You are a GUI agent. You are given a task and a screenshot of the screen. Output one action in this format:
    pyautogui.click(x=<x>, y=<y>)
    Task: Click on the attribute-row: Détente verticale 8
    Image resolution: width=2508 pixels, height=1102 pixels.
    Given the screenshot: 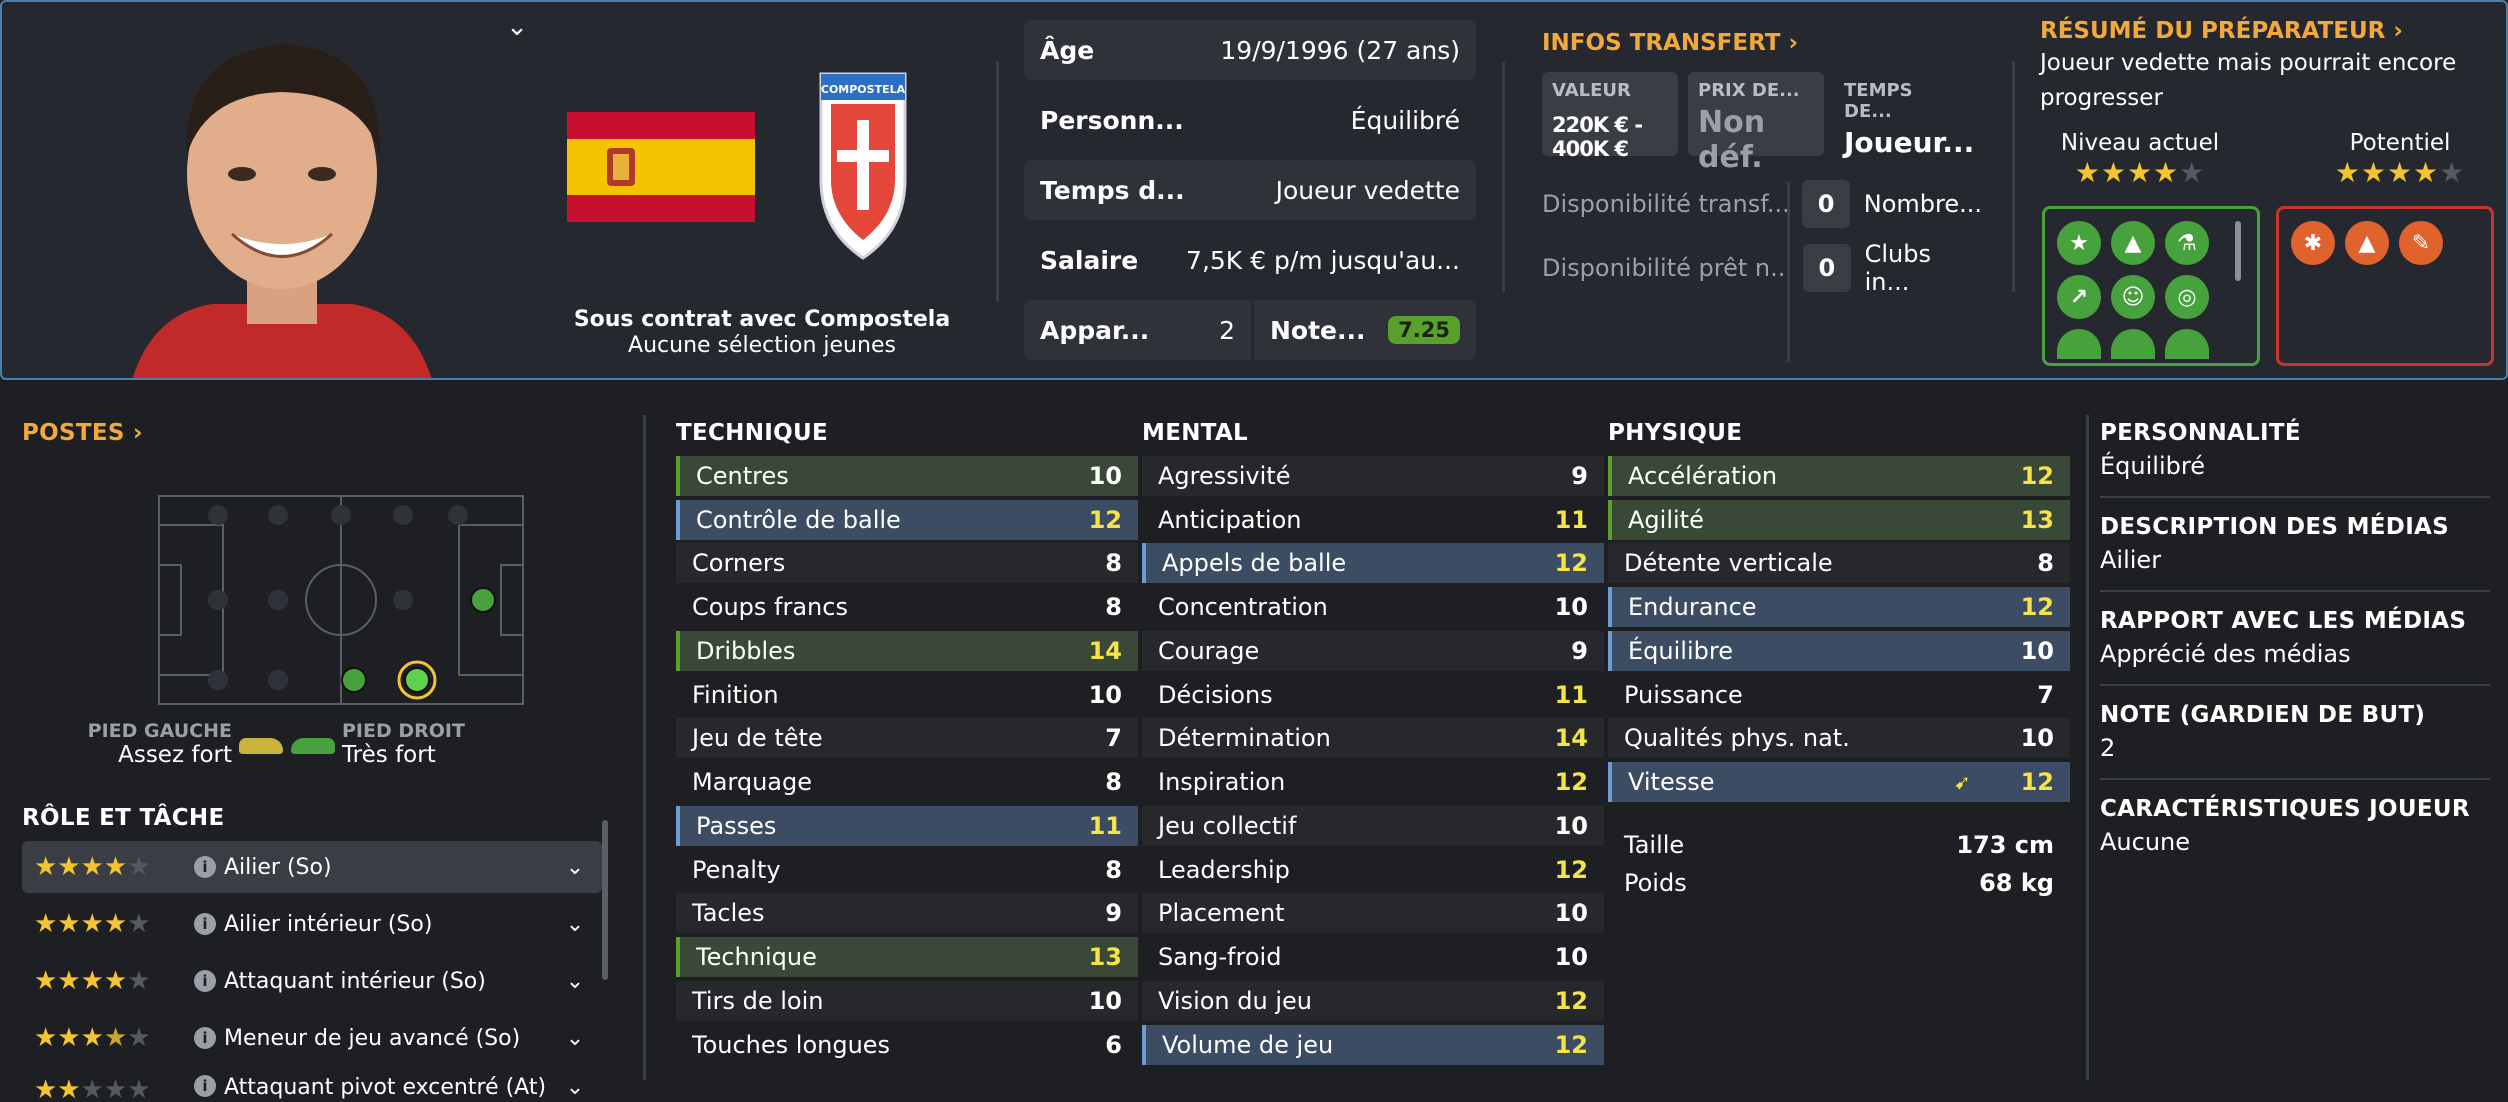 What is the action you would take?
    pyautogui.click(x=1839, y=563)
    